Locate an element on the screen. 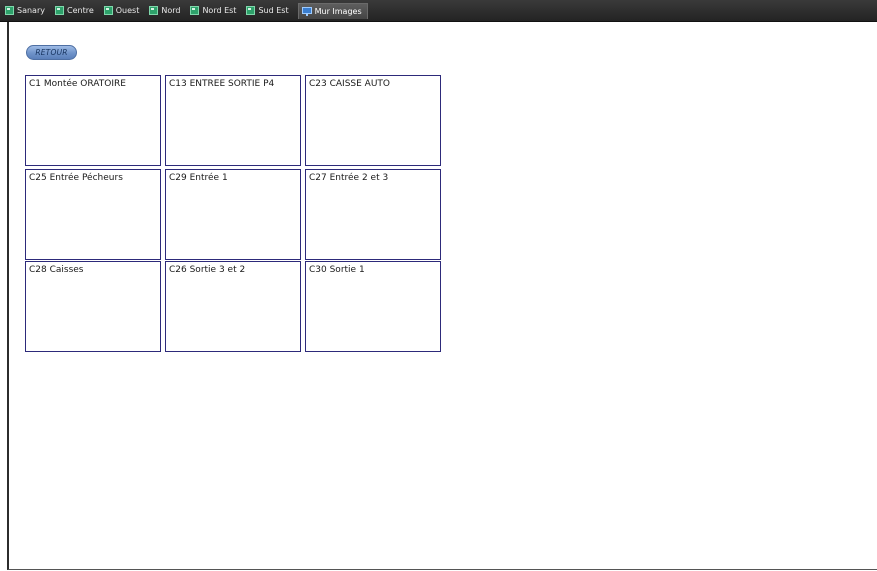 Image resolution: width=877 pixels, height=571 pixels. tab-centre: Centre is located at coordinates (75, 10).